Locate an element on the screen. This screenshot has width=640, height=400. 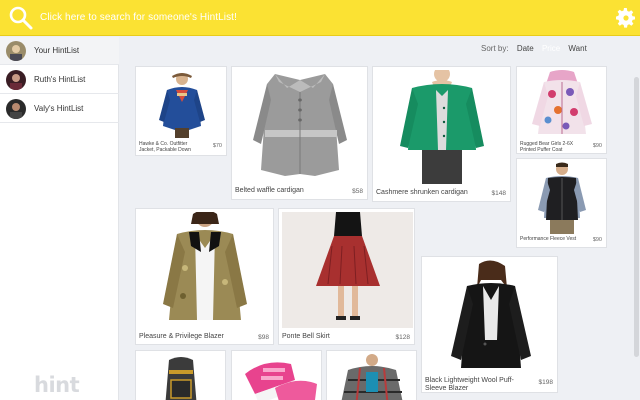
sort-option-want: Want is located at coordinates (577, 48).